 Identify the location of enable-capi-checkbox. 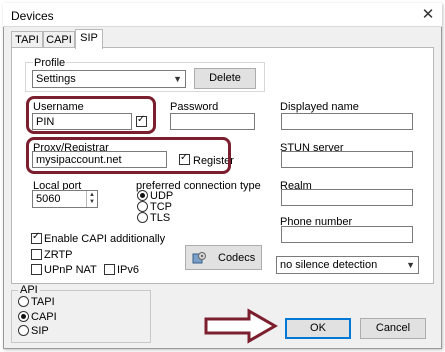
(36, 237).